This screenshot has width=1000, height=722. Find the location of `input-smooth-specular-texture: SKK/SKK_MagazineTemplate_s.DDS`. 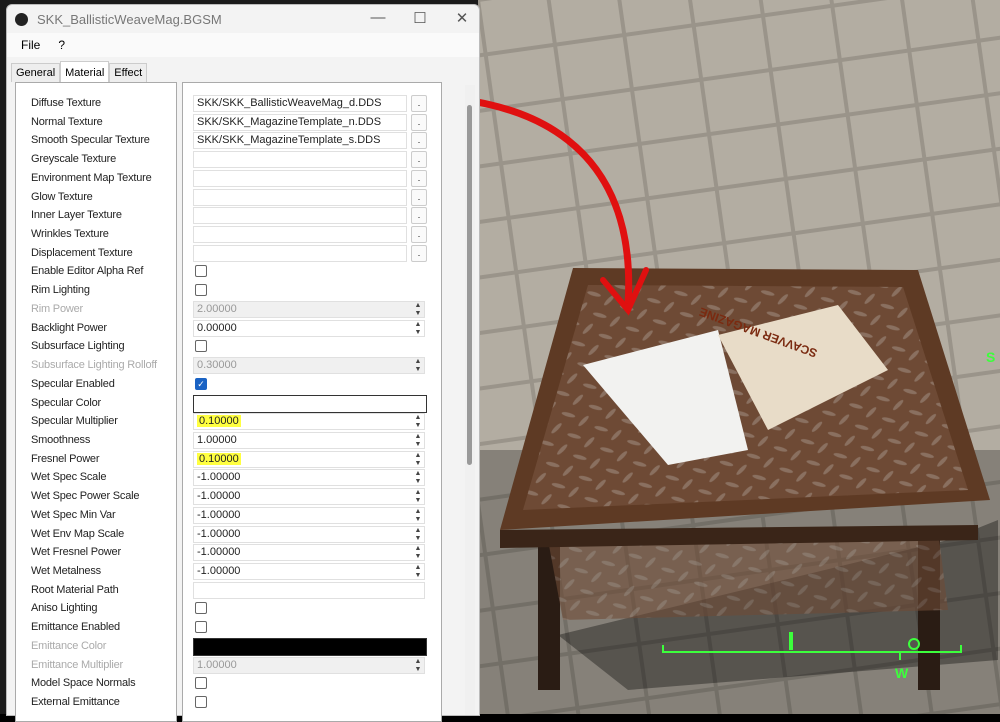

input-smooth-specular-texture: SKK/SKK_MagazineTemplate_s.DDS is located at coordinates (300, 141).